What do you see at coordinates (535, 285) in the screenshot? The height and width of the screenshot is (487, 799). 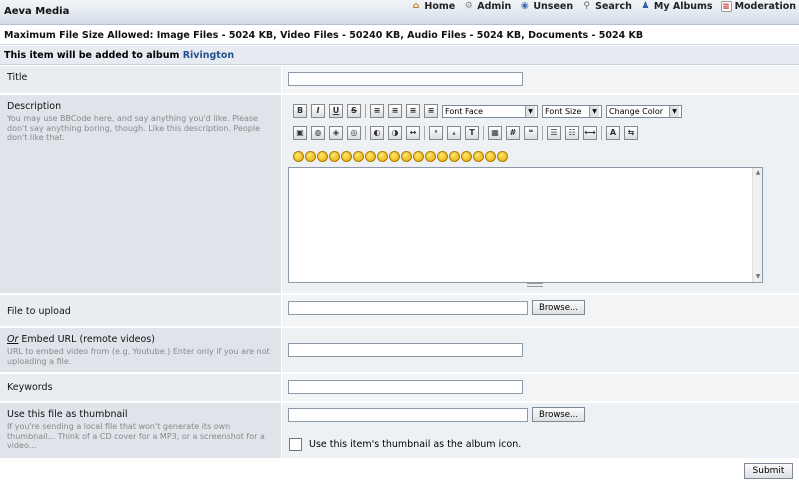 I see `resize-handle` at bounding box center [535, 285].